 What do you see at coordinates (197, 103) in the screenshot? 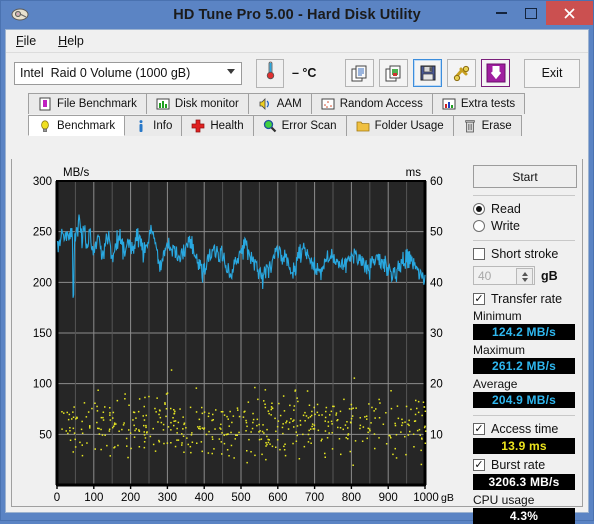
I see `tab-disk-monitor: Disk monitor` at bounding box center [197, 103].